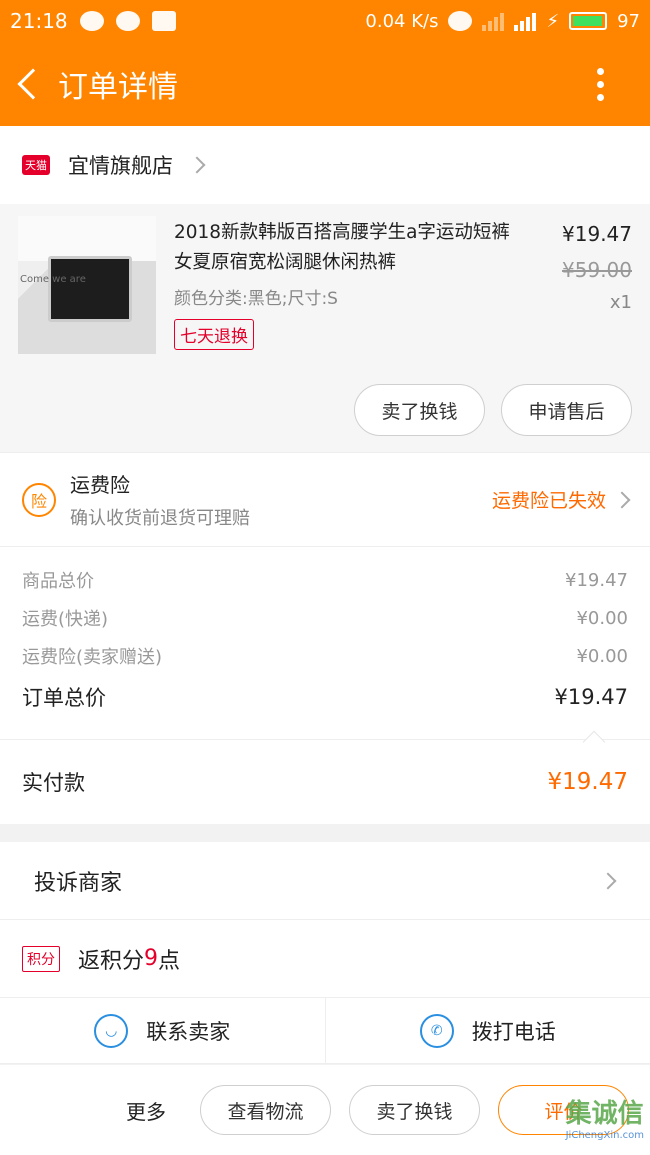  Describe the element at coordinates (151, 958) in the screenshot. I see `points-count: 9` at that location.